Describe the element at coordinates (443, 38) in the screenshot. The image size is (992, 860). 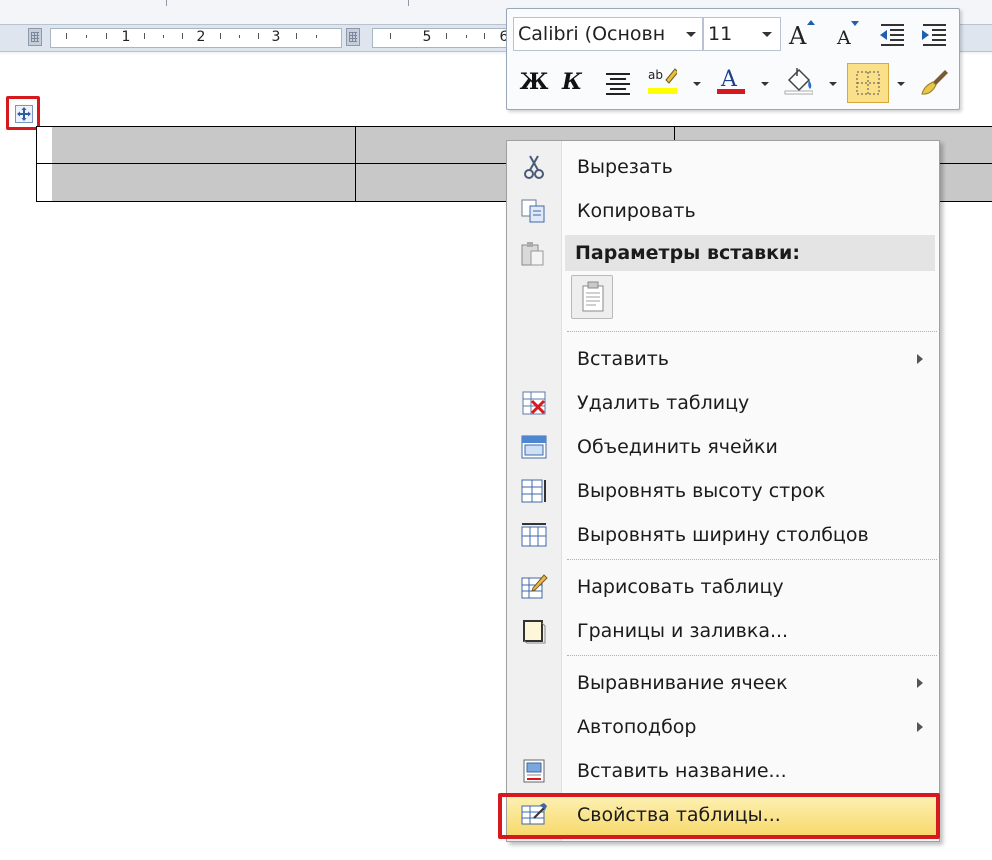
I see `ruler-body` at that location.